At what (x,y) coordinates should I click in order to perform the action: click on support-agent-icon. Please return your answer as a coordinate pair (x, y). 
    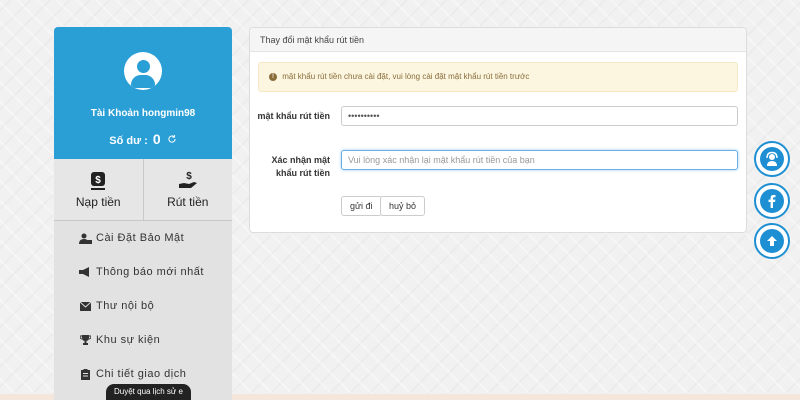
    Looking at the image, I should click on (772, 159).